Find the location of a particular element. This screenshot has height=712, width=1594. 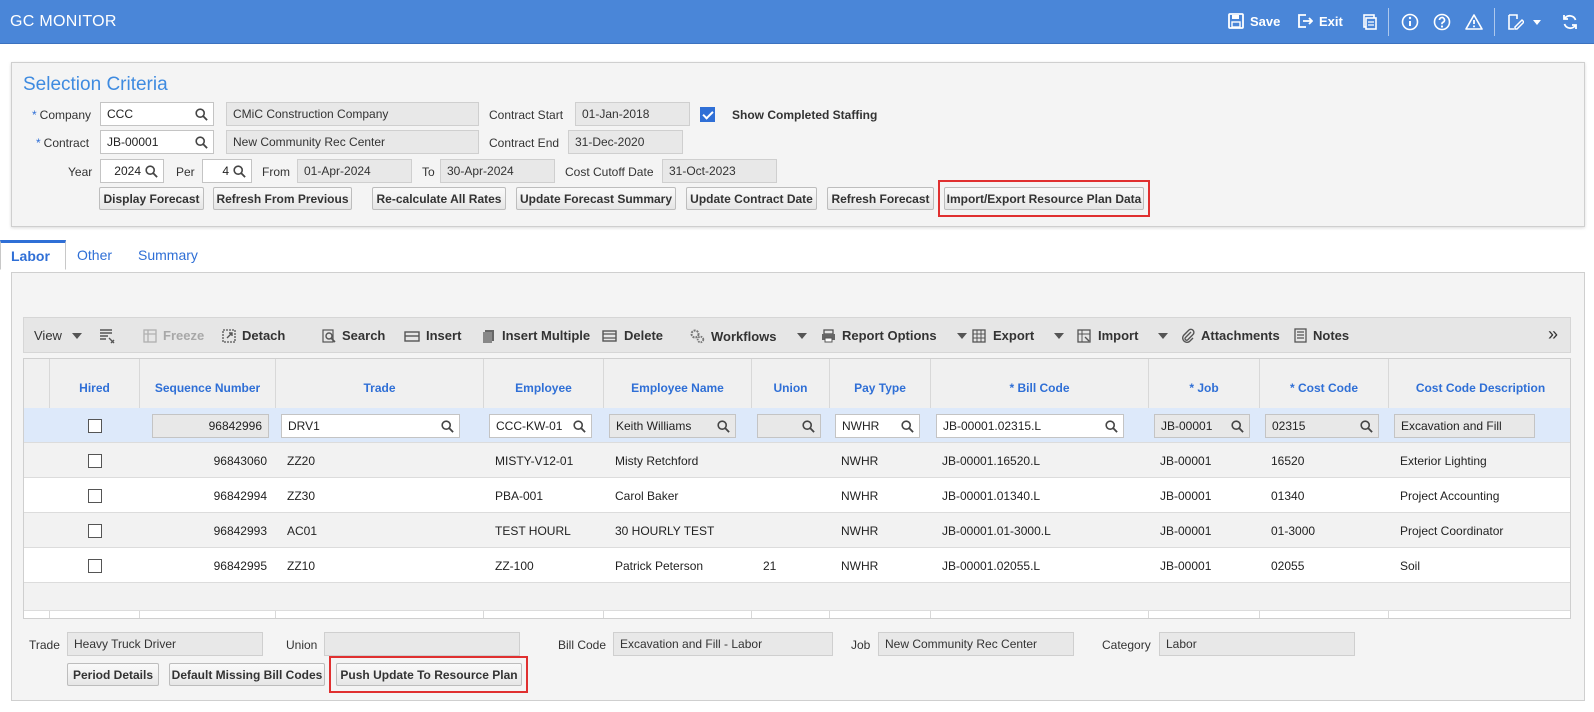

import-menu: Import is located at coordinates (1123, 335).